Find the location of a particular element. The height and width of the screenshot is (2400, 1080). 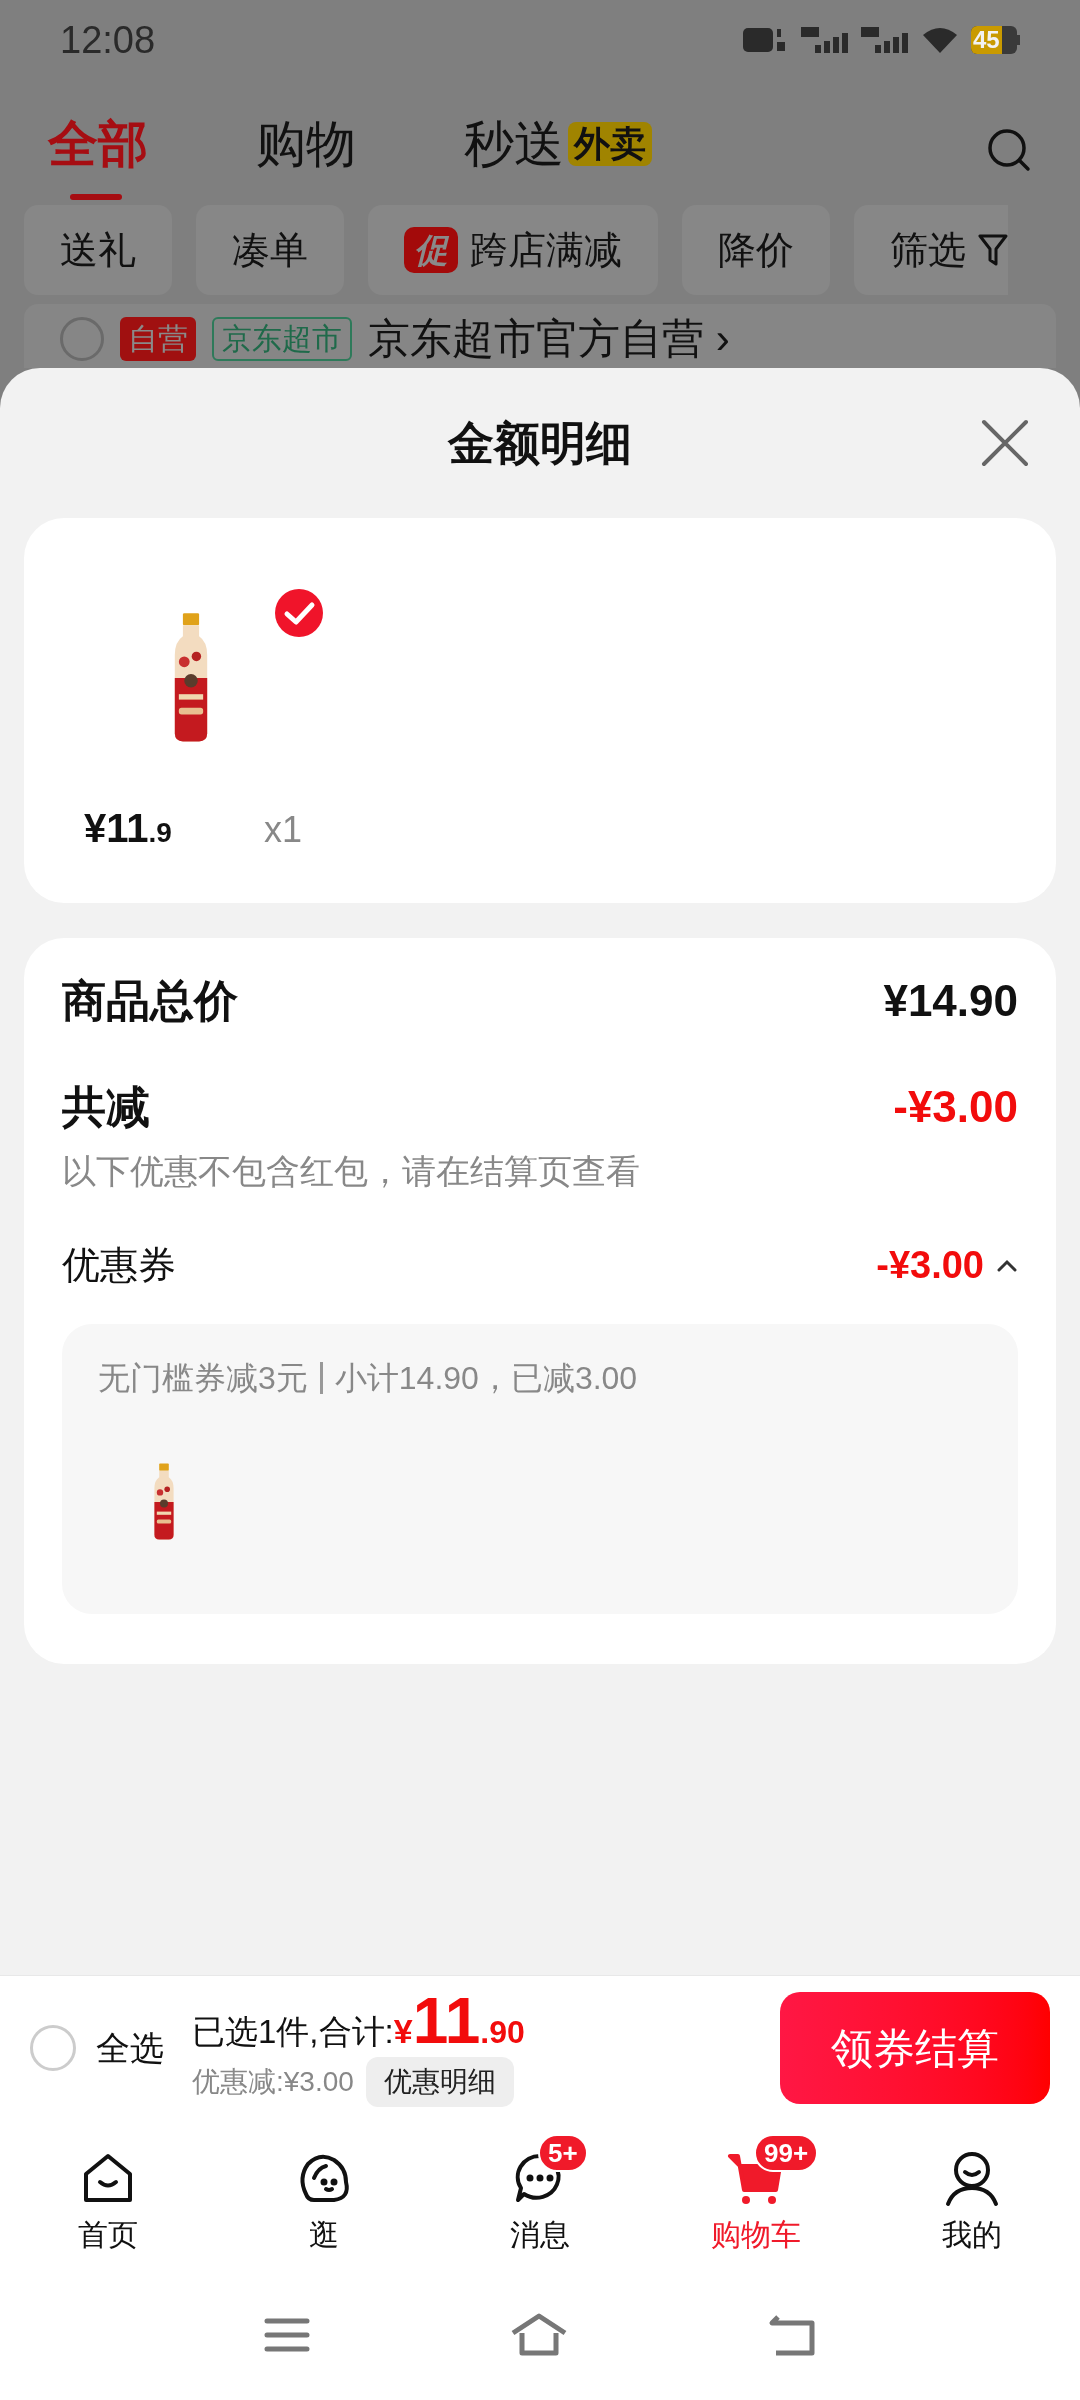

menu-icon is located at coordinates (287, 2335).